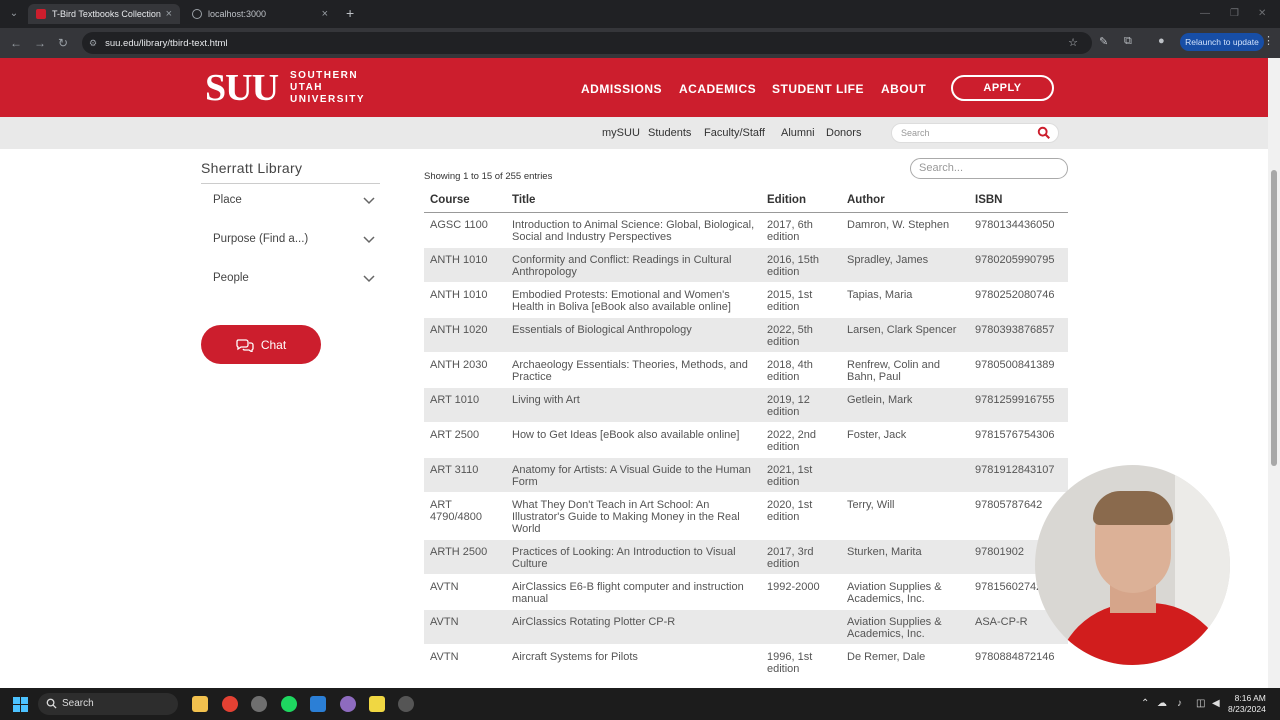 This screenshot has width=1280, height=720. Describe the element at coordinates (245, 345) in the screenshot. I see `chat-bubbles-icon` at that location.